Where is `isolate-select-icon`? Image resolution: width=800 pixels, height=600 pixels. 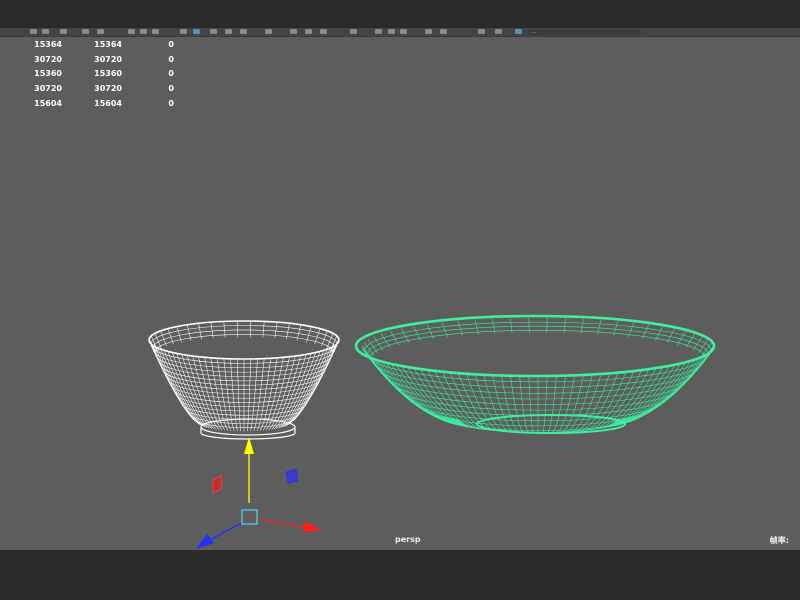
isolate-select-icon is located at coordinates (293, 31).